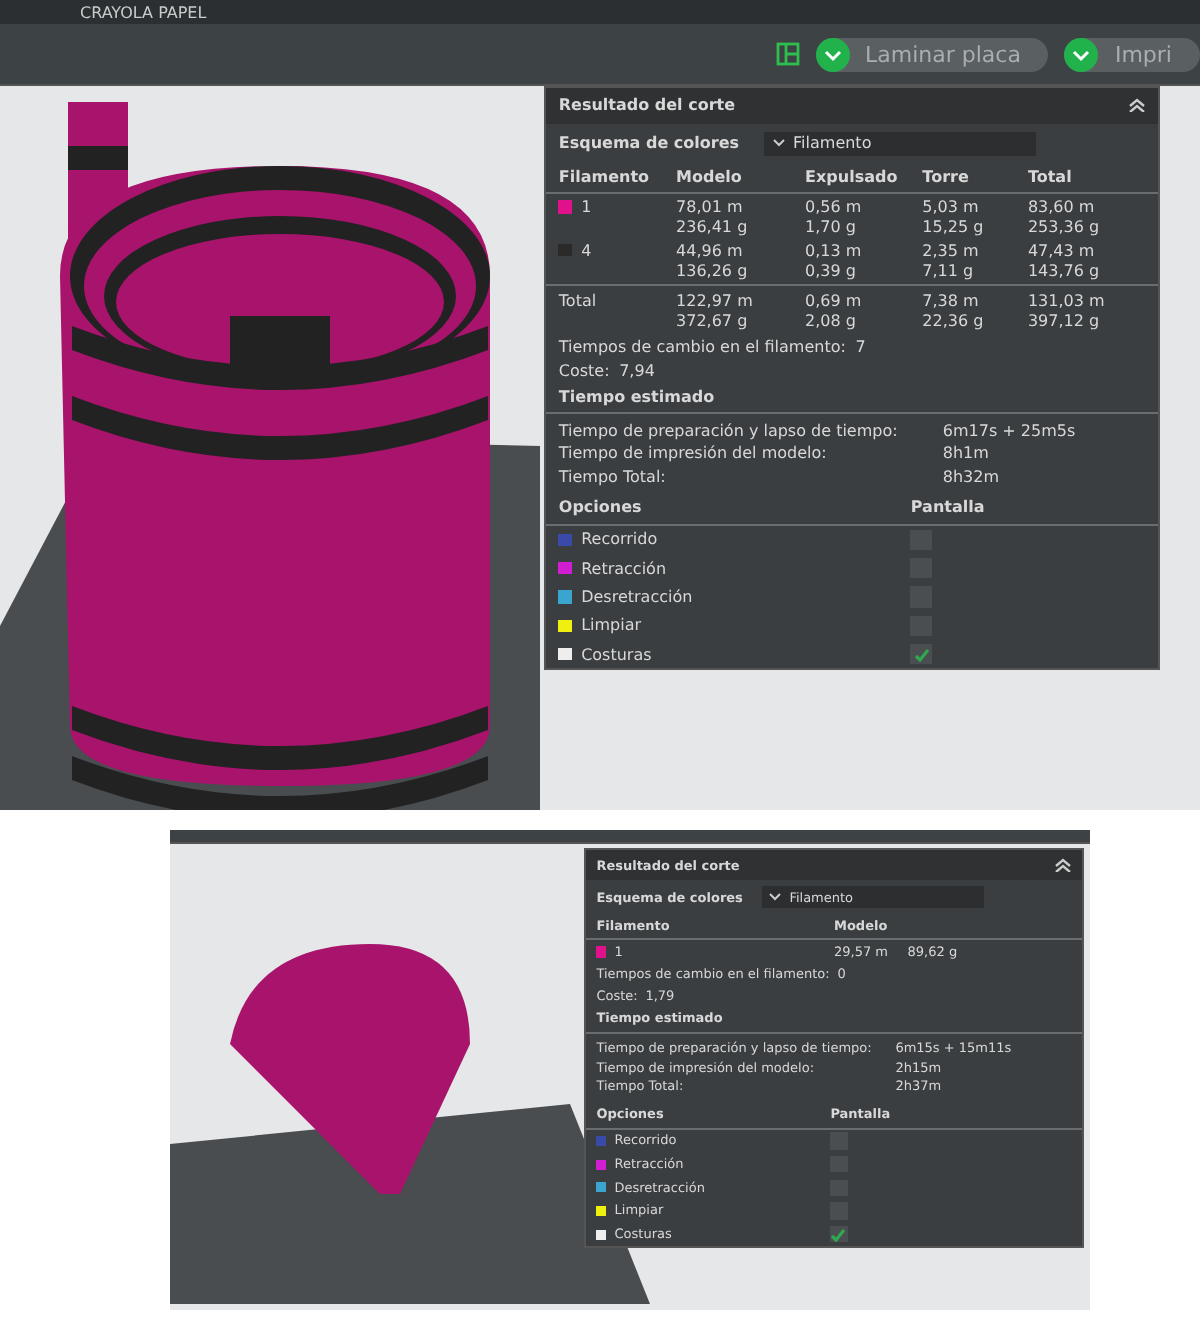  I want to click on column-header: Modelo, so click(710, 177).